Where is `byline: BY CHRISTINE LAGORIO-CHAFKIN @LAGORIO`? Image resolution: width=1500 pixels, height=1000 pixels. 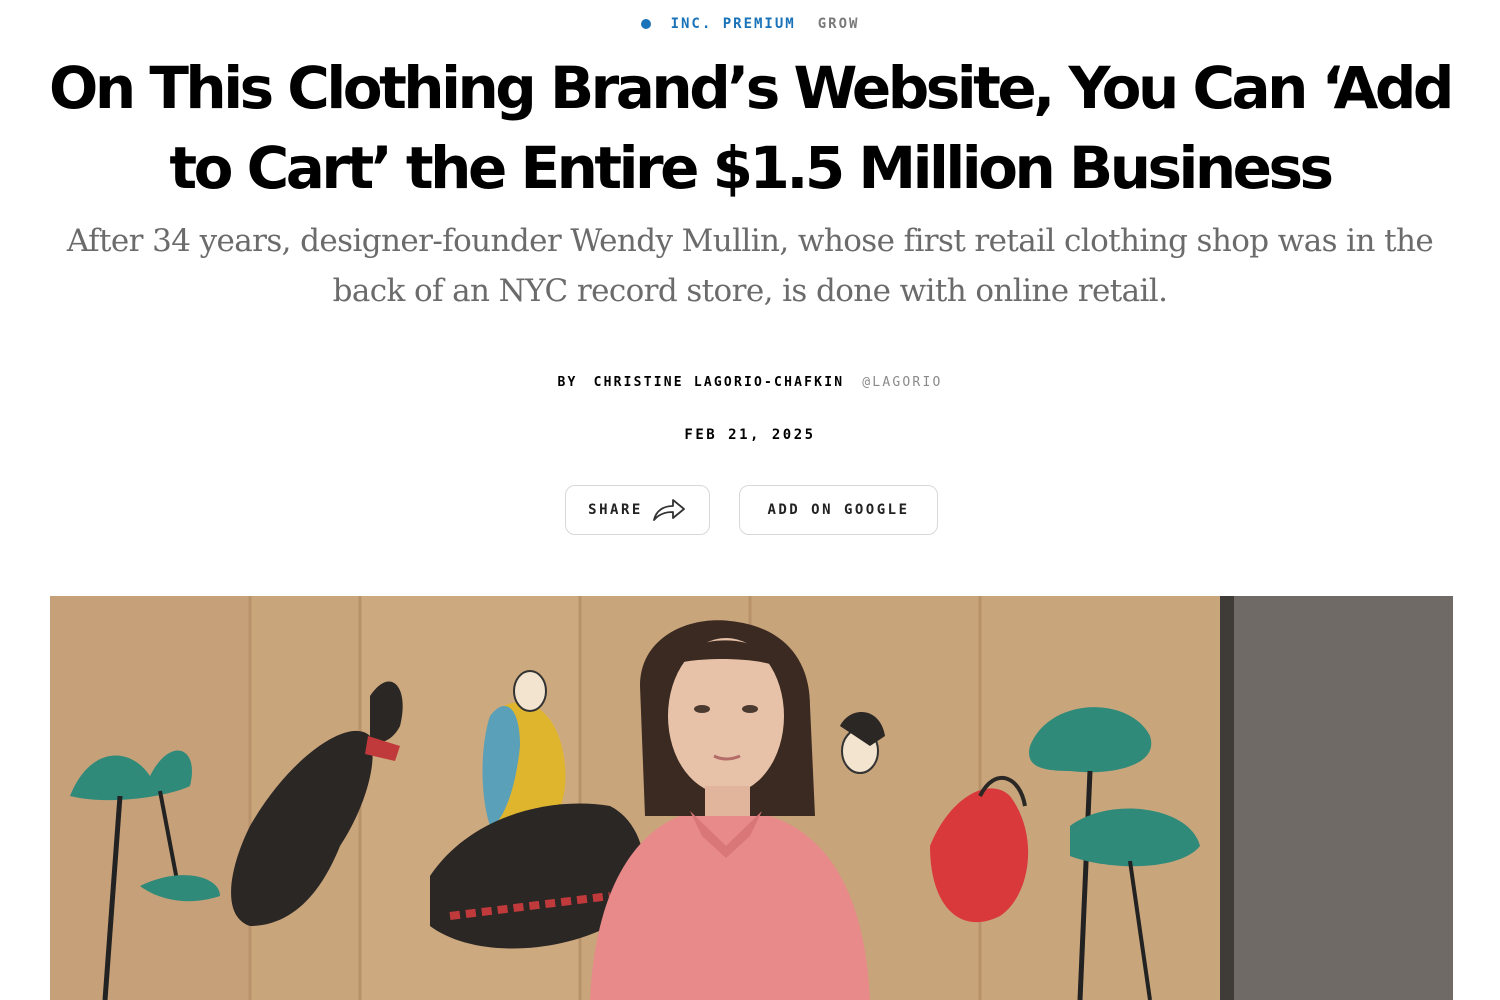
byline: BY CHRISTINE LAGORIO-CHAFKIN @LAGORIO is located at coordinates (750, 383).